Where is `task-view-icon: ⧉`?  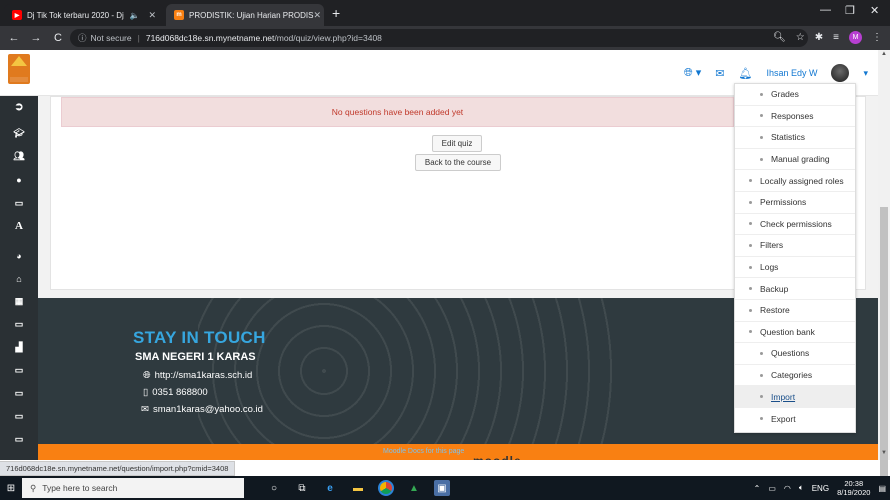 task-view-icon: ⧉ is located at coordinates (302, 488).